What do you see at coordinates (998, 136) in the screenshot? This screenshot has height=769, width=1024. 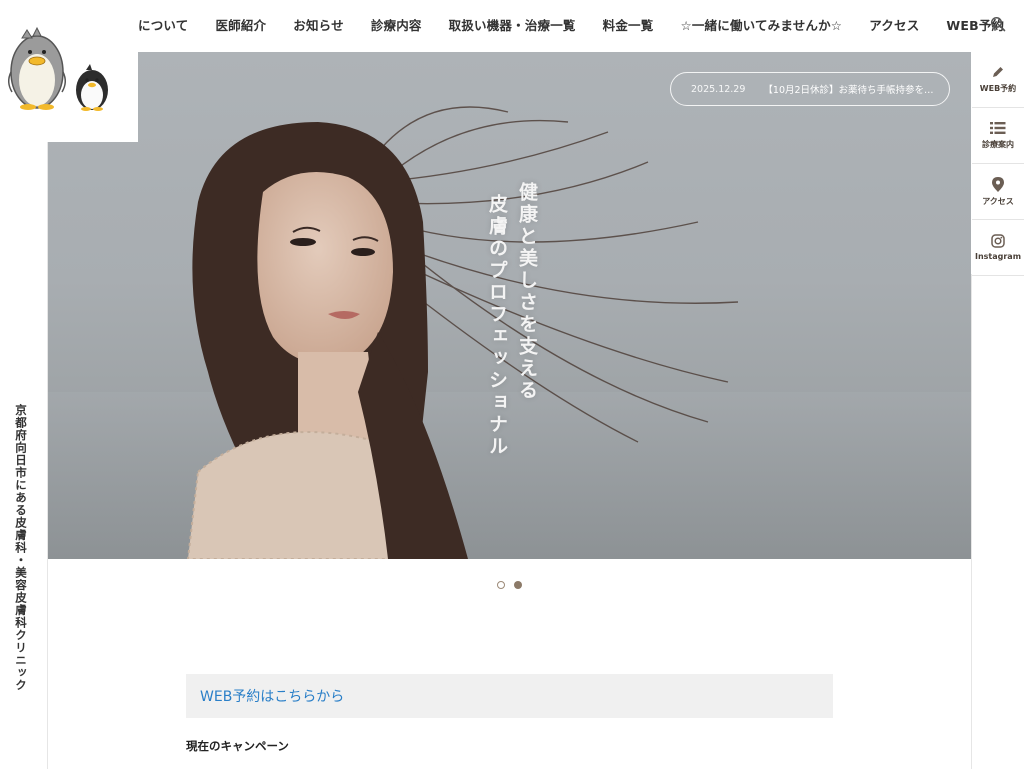 I see `side-item-treatment-guide: 診療案内` at bounding box center [998, 136].